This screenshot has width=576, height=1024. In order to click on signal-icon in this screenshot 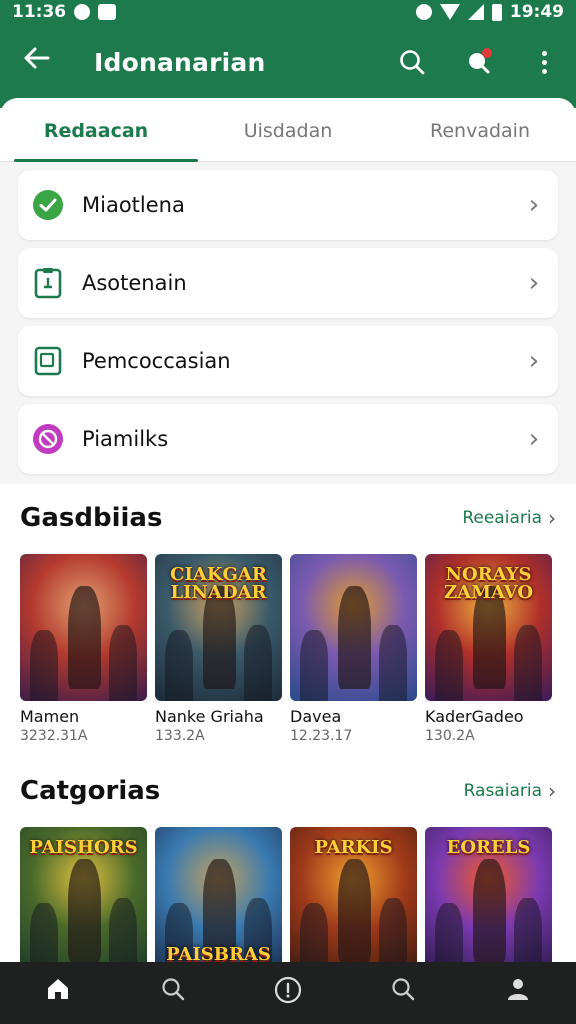, I will do `click(475, 12)`.